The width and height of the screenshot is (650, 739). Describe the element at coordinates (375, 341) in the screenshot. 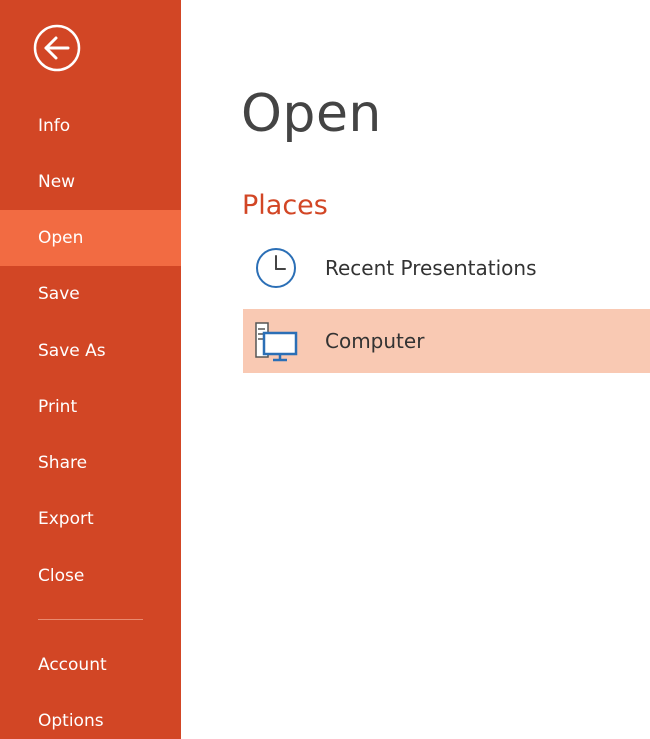

I see `place-label: Computer` at that location.